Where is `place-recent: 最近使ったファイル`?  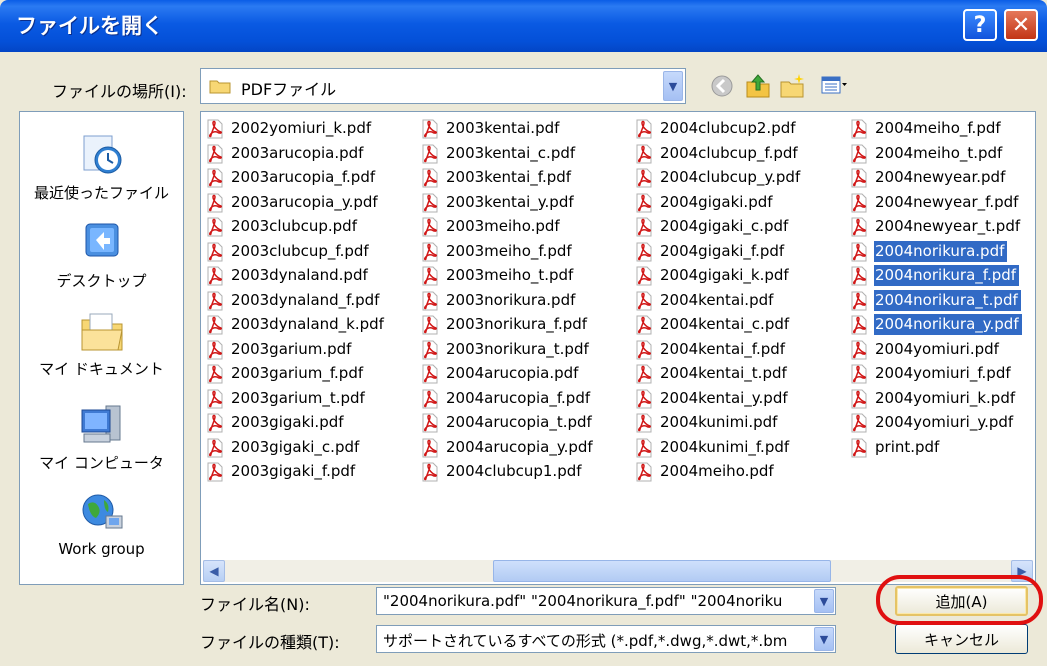 place-recent: 最近使ったファイル is located at coordinates (101, 167).